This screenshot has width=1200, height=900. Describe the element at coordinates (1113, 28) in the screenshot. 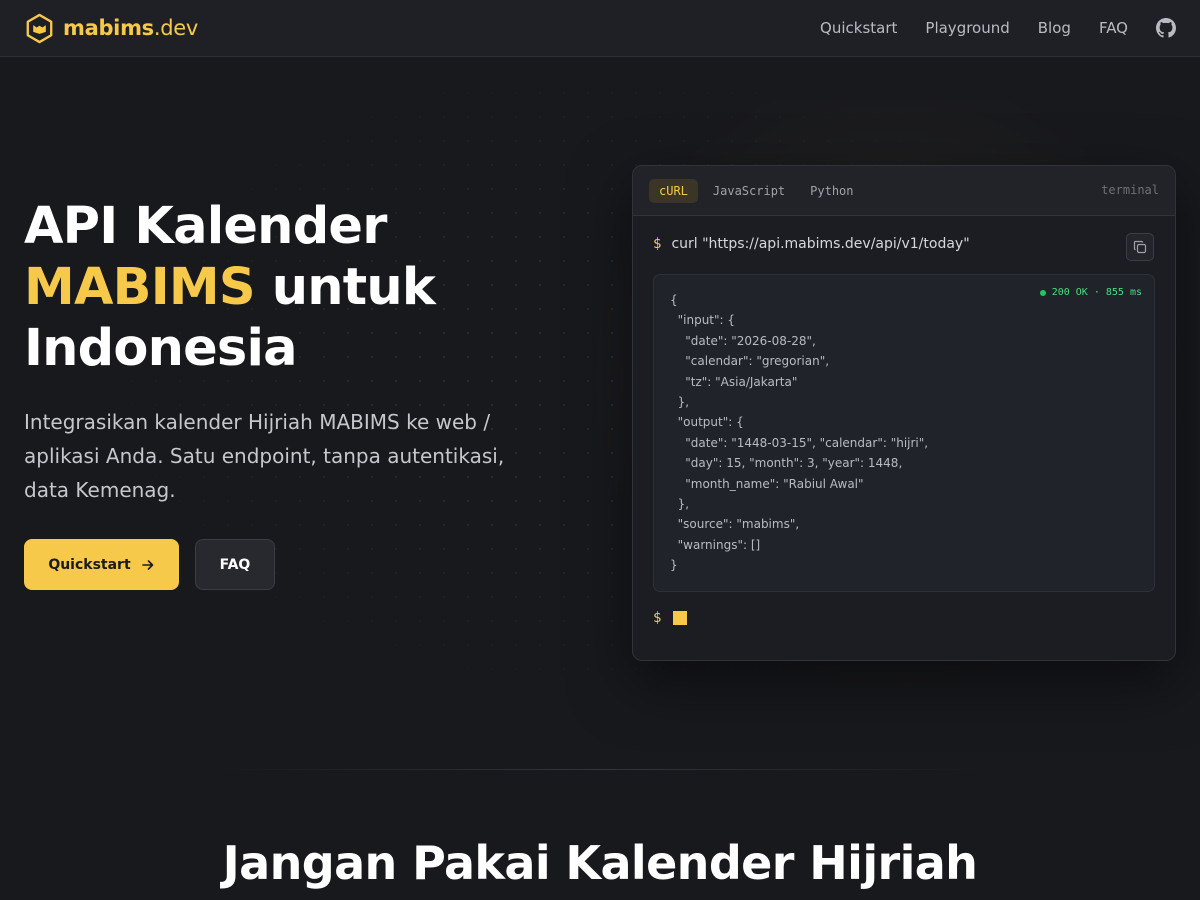

I see `nav-faq: FAQ` at that location.